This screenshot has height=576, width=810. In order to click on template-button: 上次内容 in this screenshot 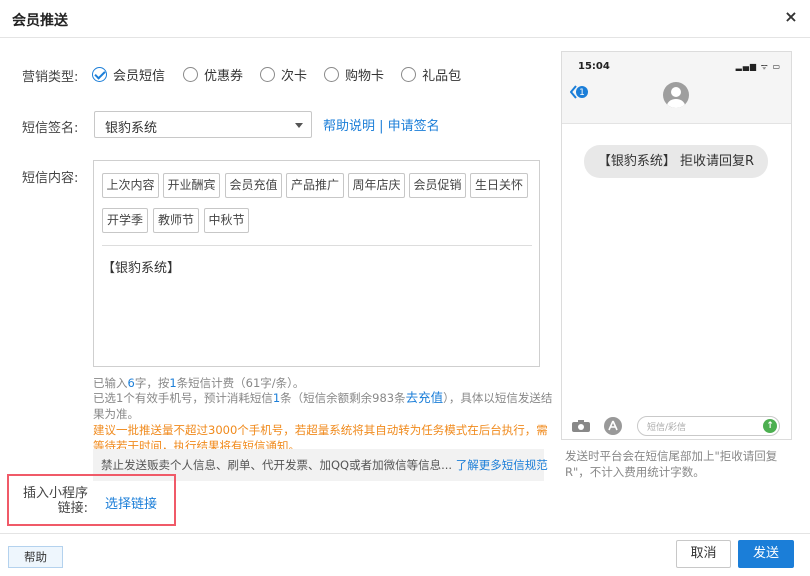, I will do `click(130, 185)`.